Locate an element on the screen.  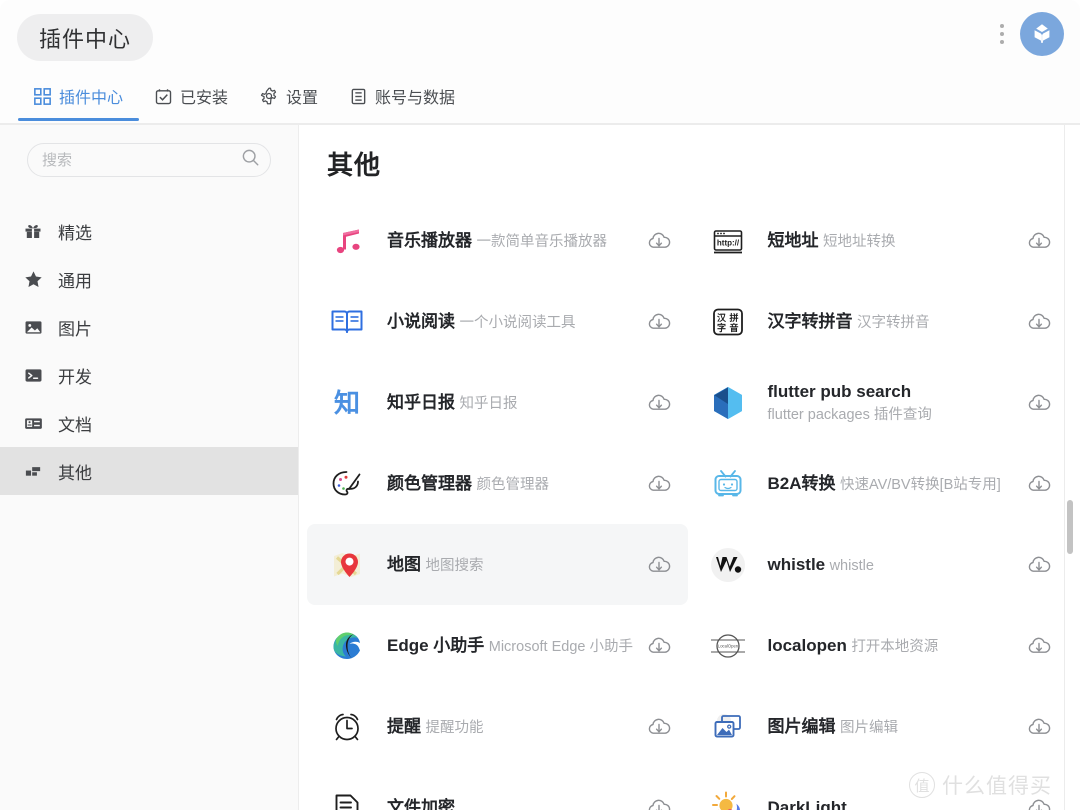
tab-settings: 设置 is located at coordinates (289, 96).